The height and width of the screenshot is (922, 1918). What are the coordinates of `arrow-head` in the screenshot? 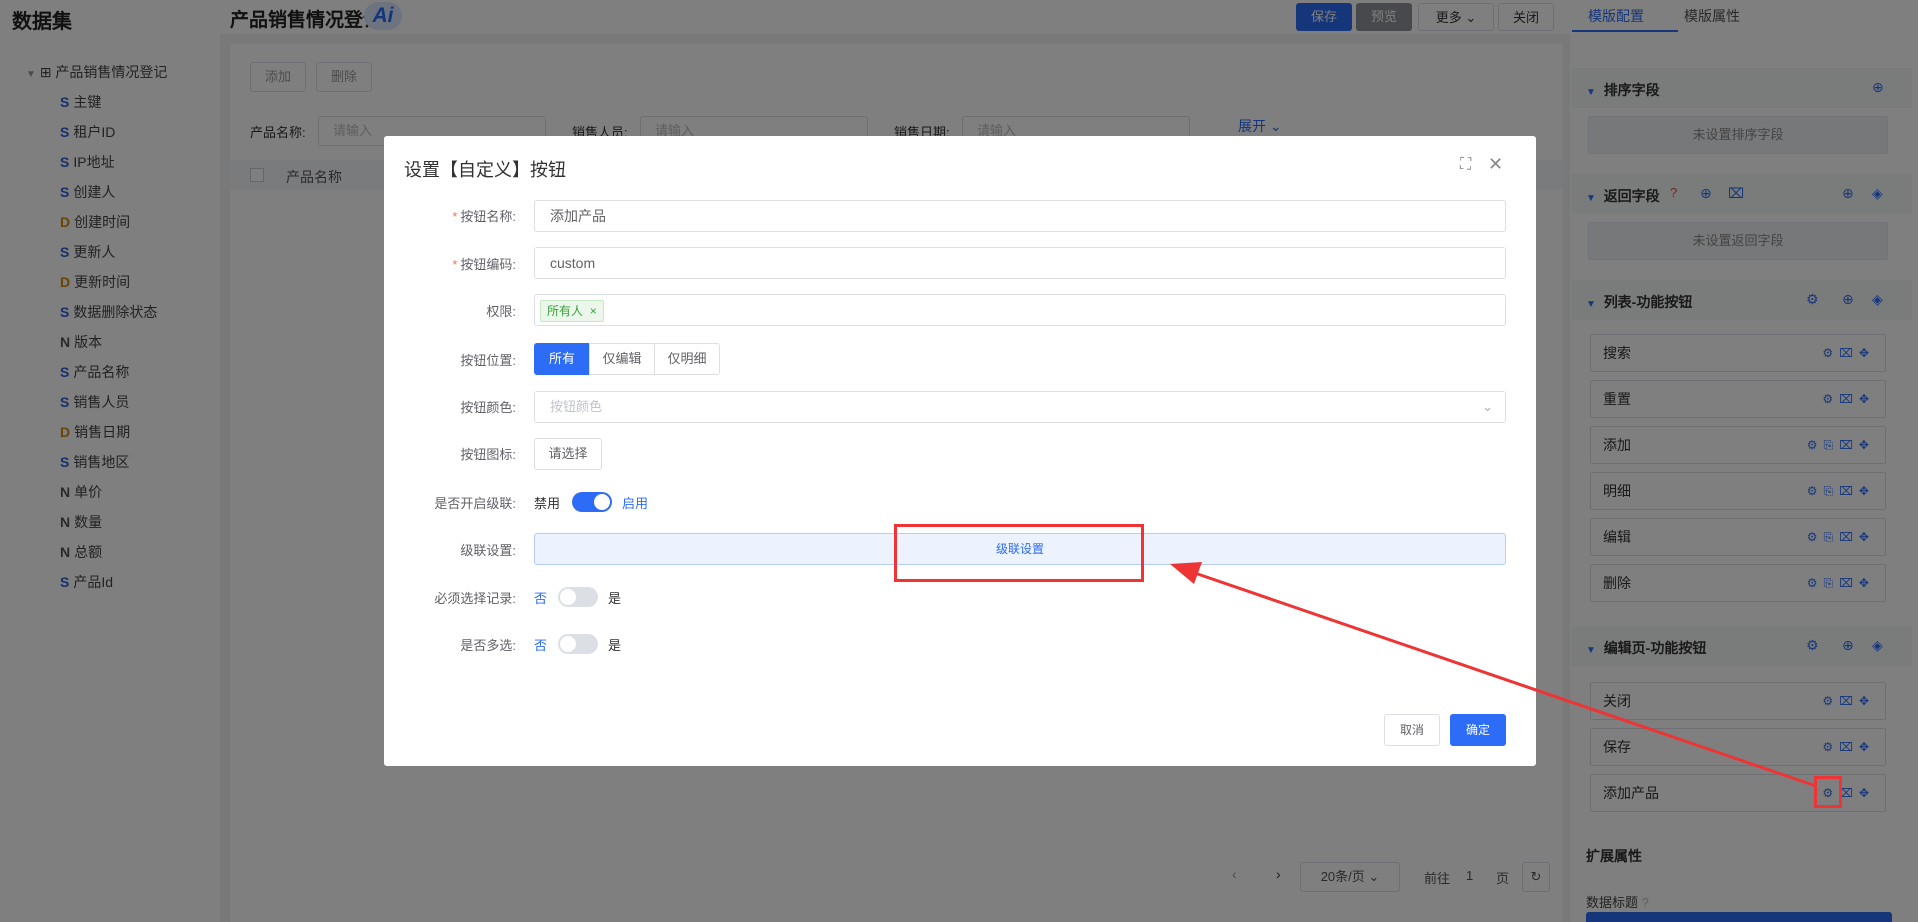 It's located at (1186, 573).